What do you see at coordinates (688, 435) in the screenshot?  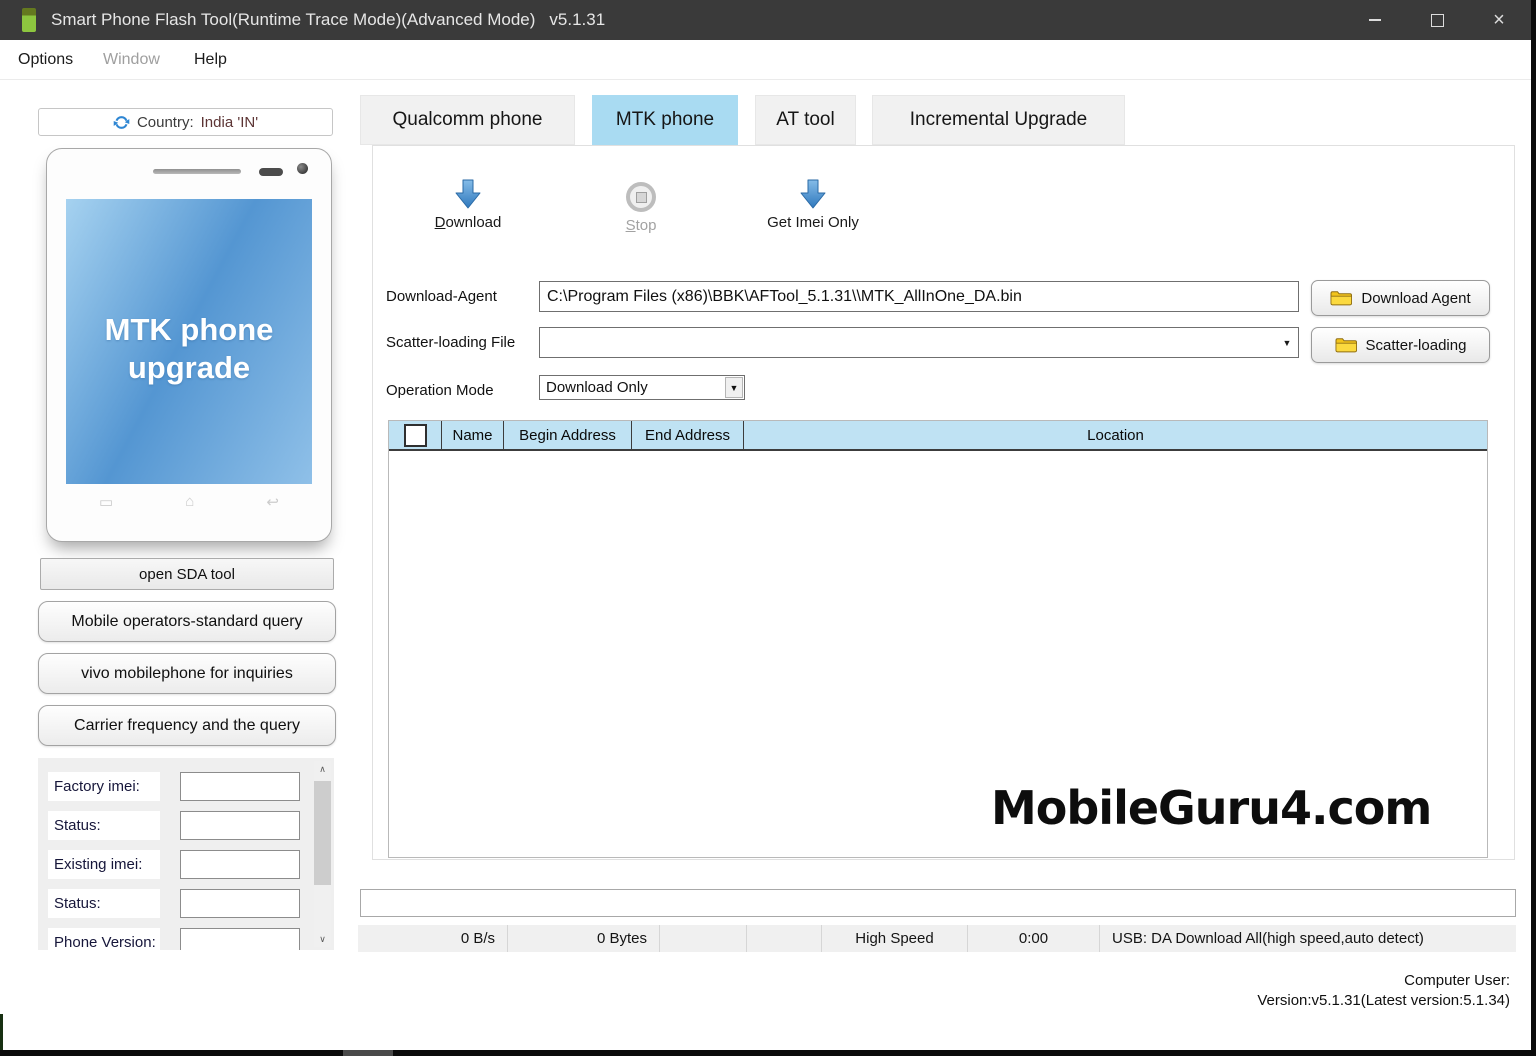 I see `column-header-end-address: End Address` at bounding box center [688, 435].